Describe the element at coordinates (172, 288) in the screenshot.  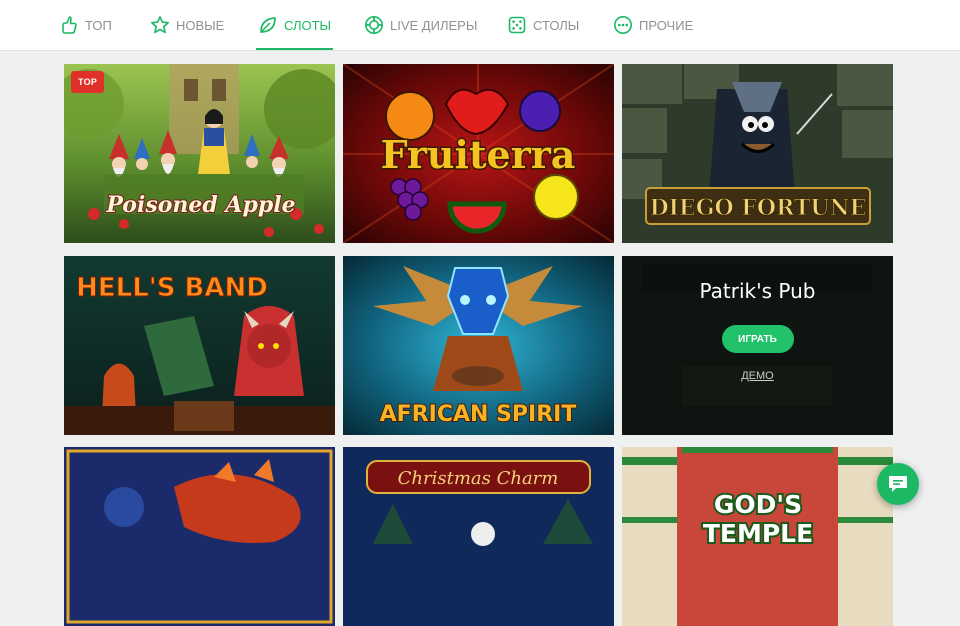
I see `hells-band-logo: HELL'S BAND` at that location.